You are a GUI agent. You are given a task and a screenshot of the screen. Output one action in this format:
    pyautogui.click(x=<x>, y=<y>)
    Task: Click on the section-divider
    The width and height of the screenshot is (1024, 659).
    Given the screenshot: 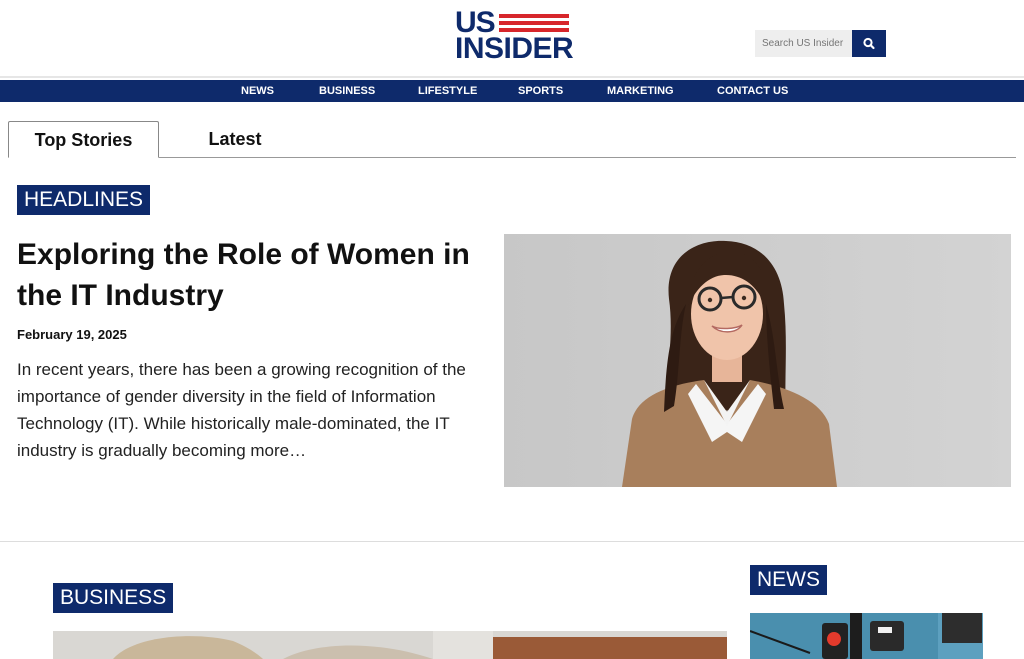 What is the action you would take?
    pyautogui.click(x=512, y=541)
    